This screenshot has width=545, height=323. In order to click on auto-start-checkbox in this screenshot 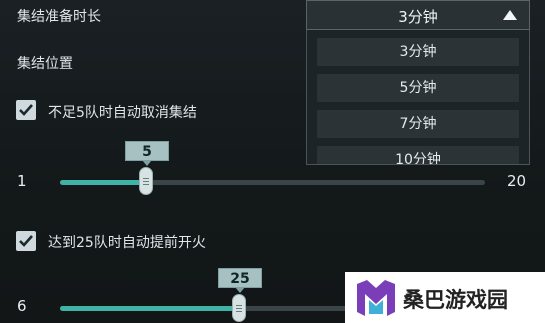, I will do `click(26, 241)`.